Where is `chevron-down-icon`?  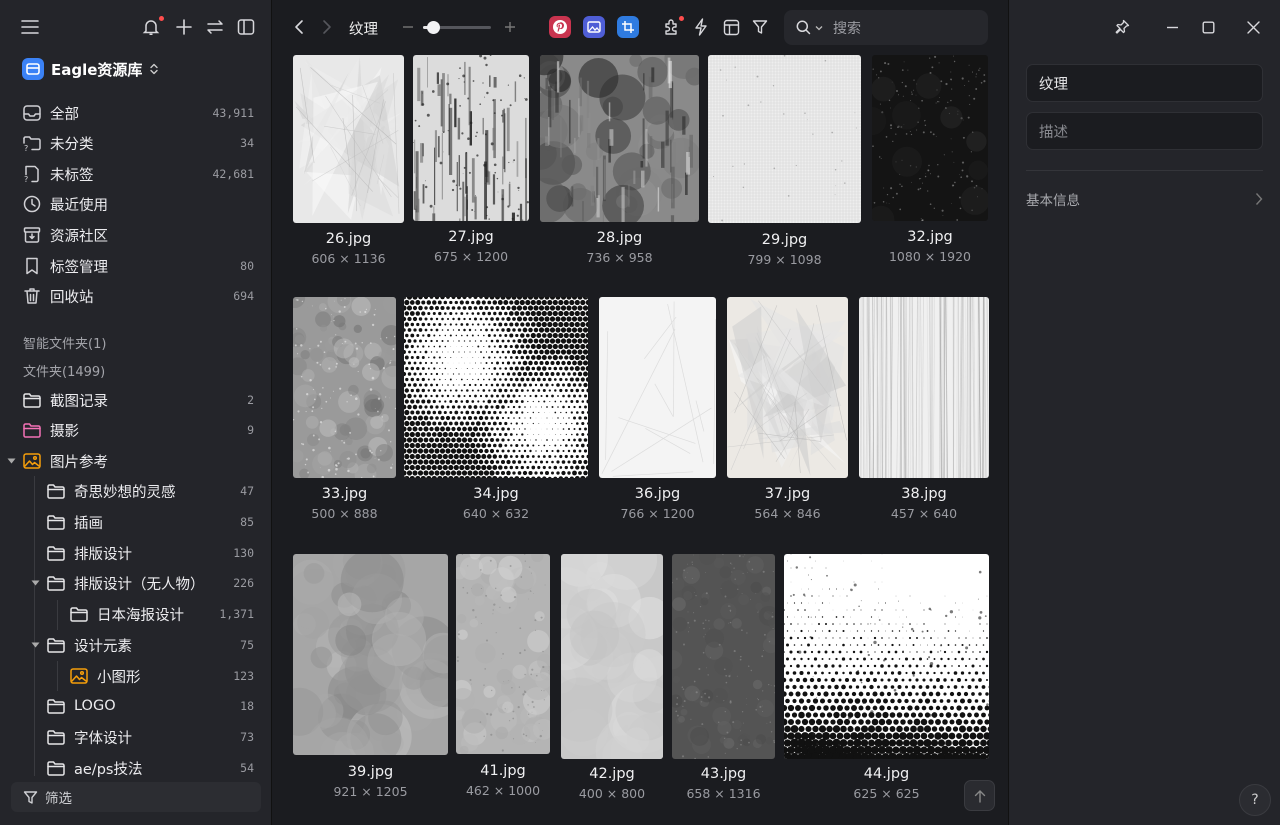 chevron-down-icon is located at coordinates (819, 28).